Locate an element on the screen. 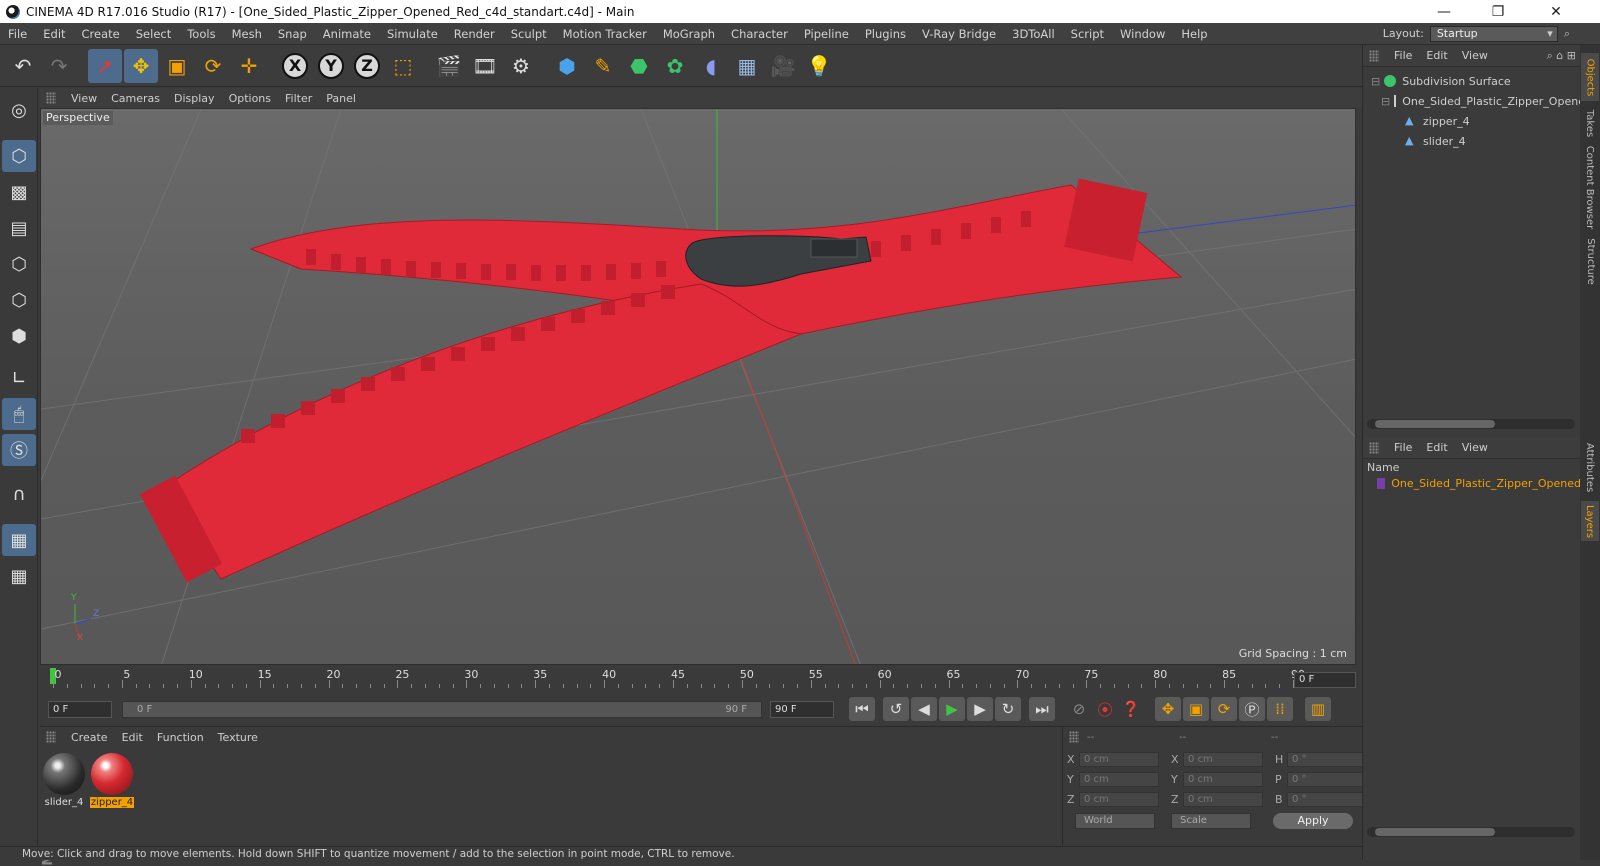 This screenshot has width=1600, height=866. viewport-menu-view: View is located at coordinates (84, 98).